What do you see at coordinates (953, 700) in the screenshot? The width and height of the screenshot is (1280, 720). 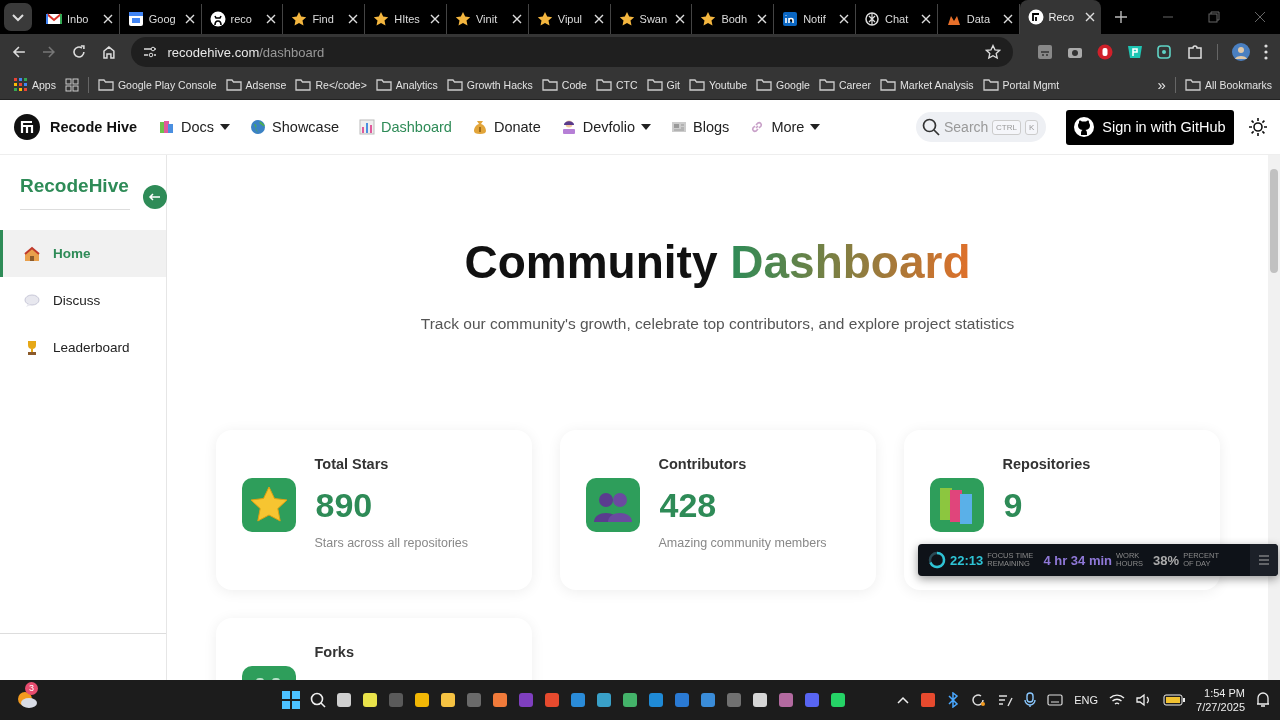 I see `bluetooth-icon` at bounding box center [953, 700].